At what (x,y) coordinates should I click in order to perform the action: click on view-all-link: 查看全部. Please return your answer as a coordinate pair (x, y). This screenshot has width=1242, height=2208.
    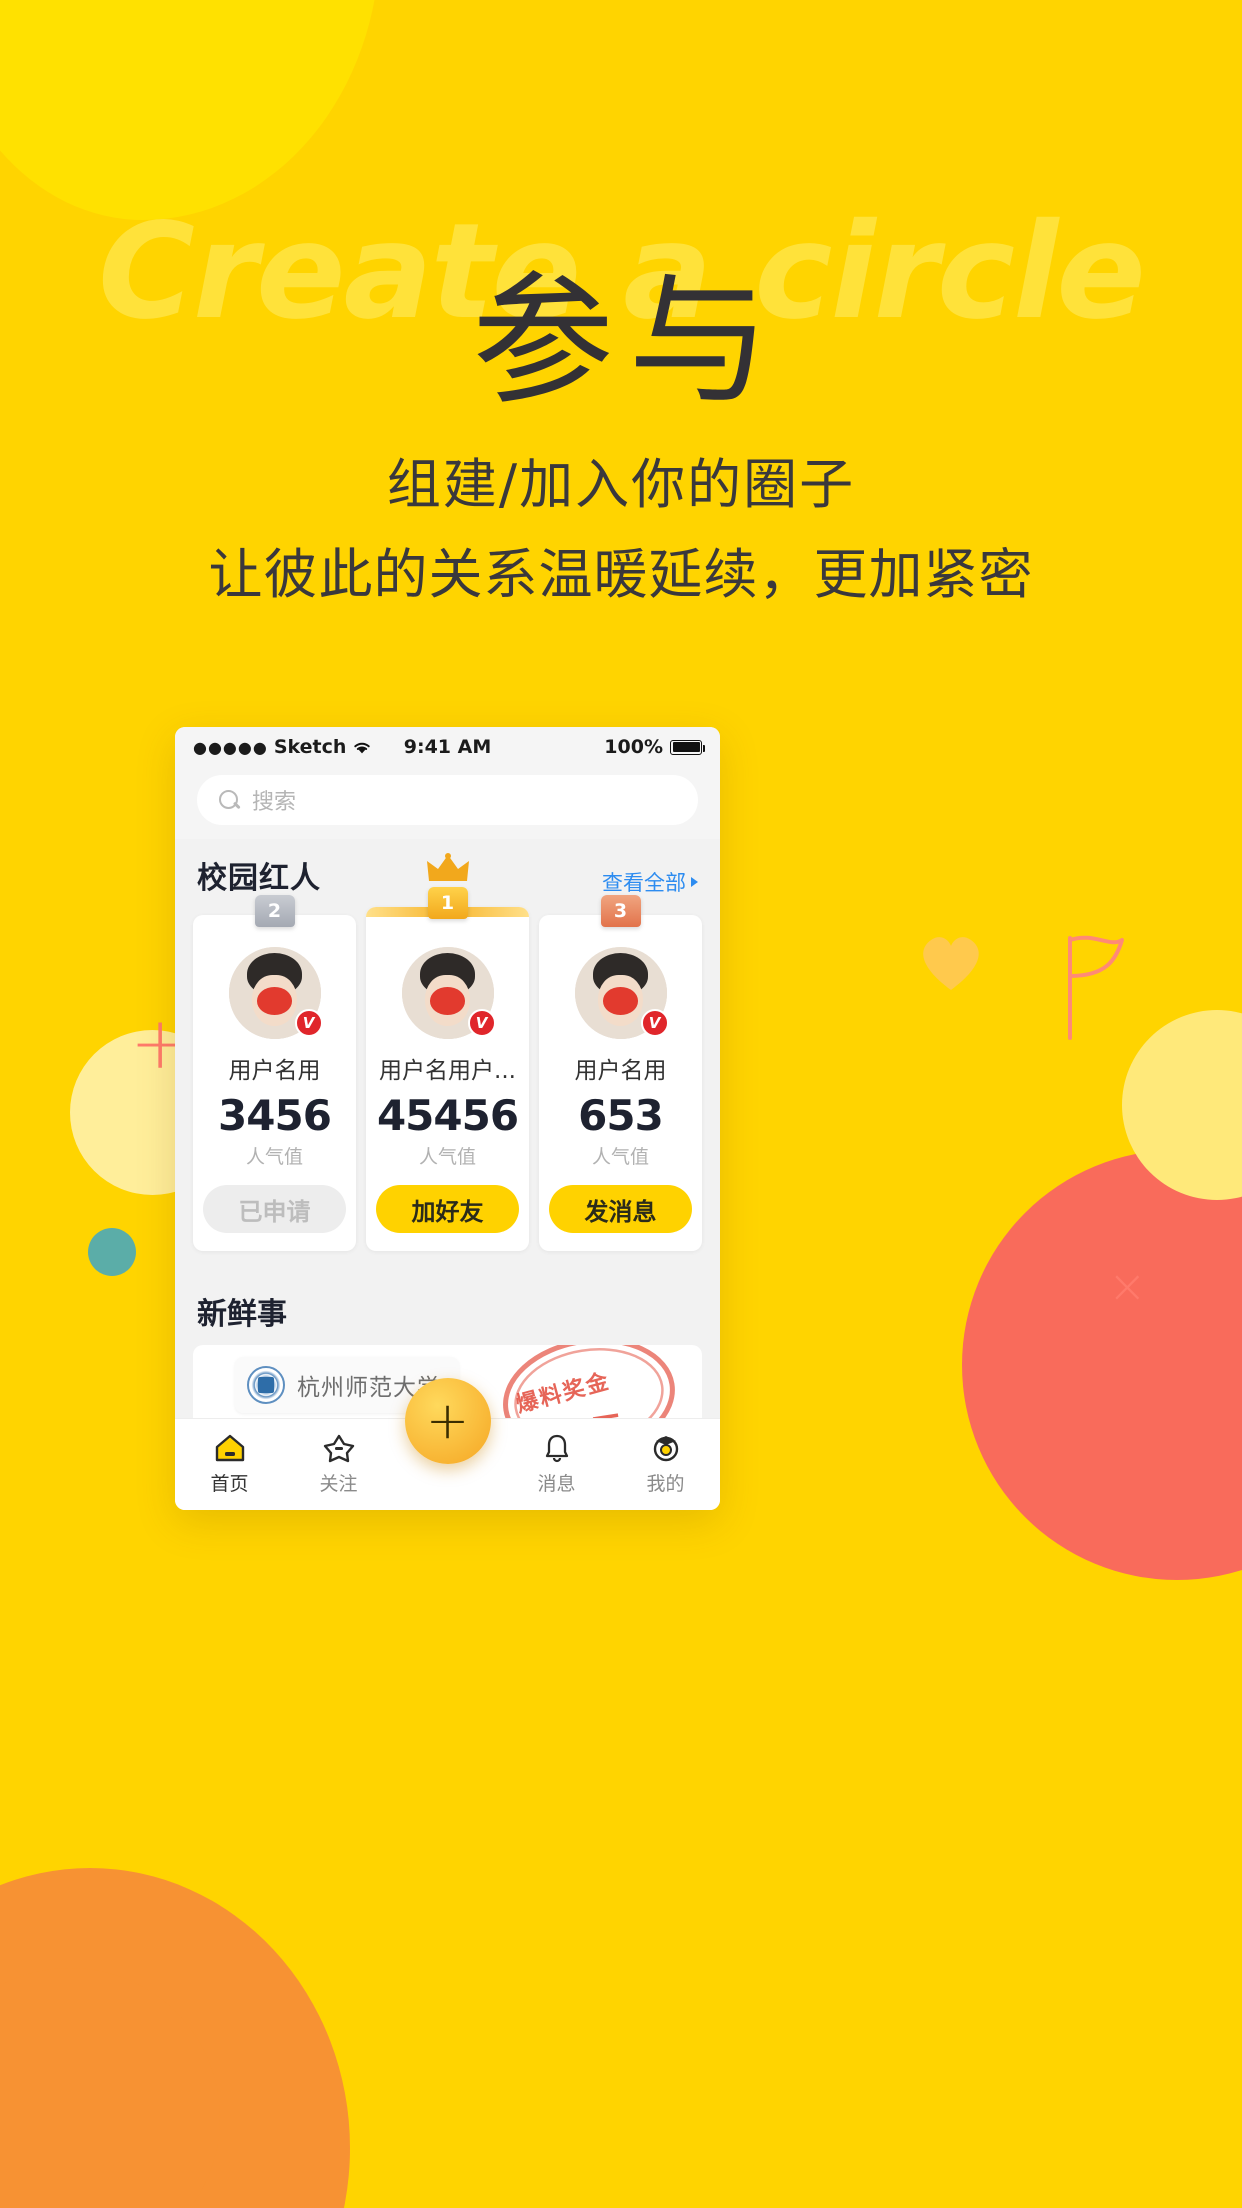
    Looking at the image, I should click on (650, 882).